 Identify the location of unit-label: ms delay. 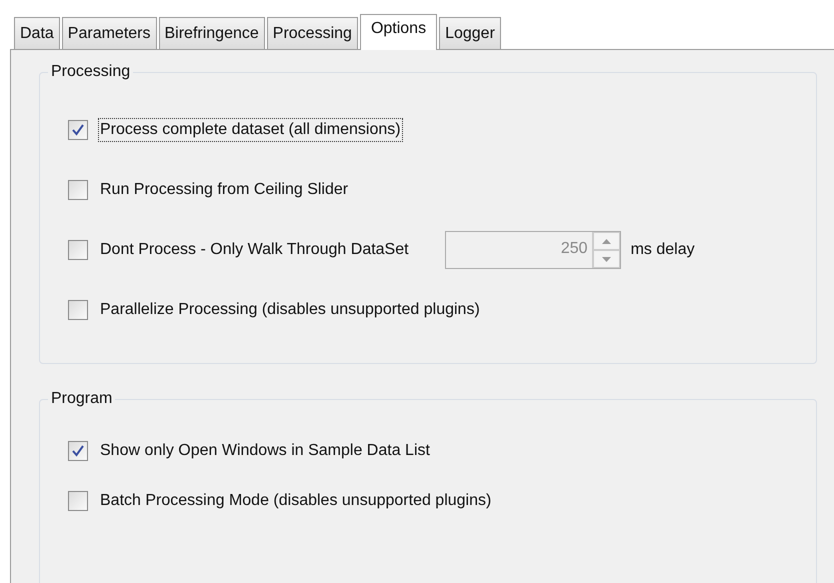
(662, 250).